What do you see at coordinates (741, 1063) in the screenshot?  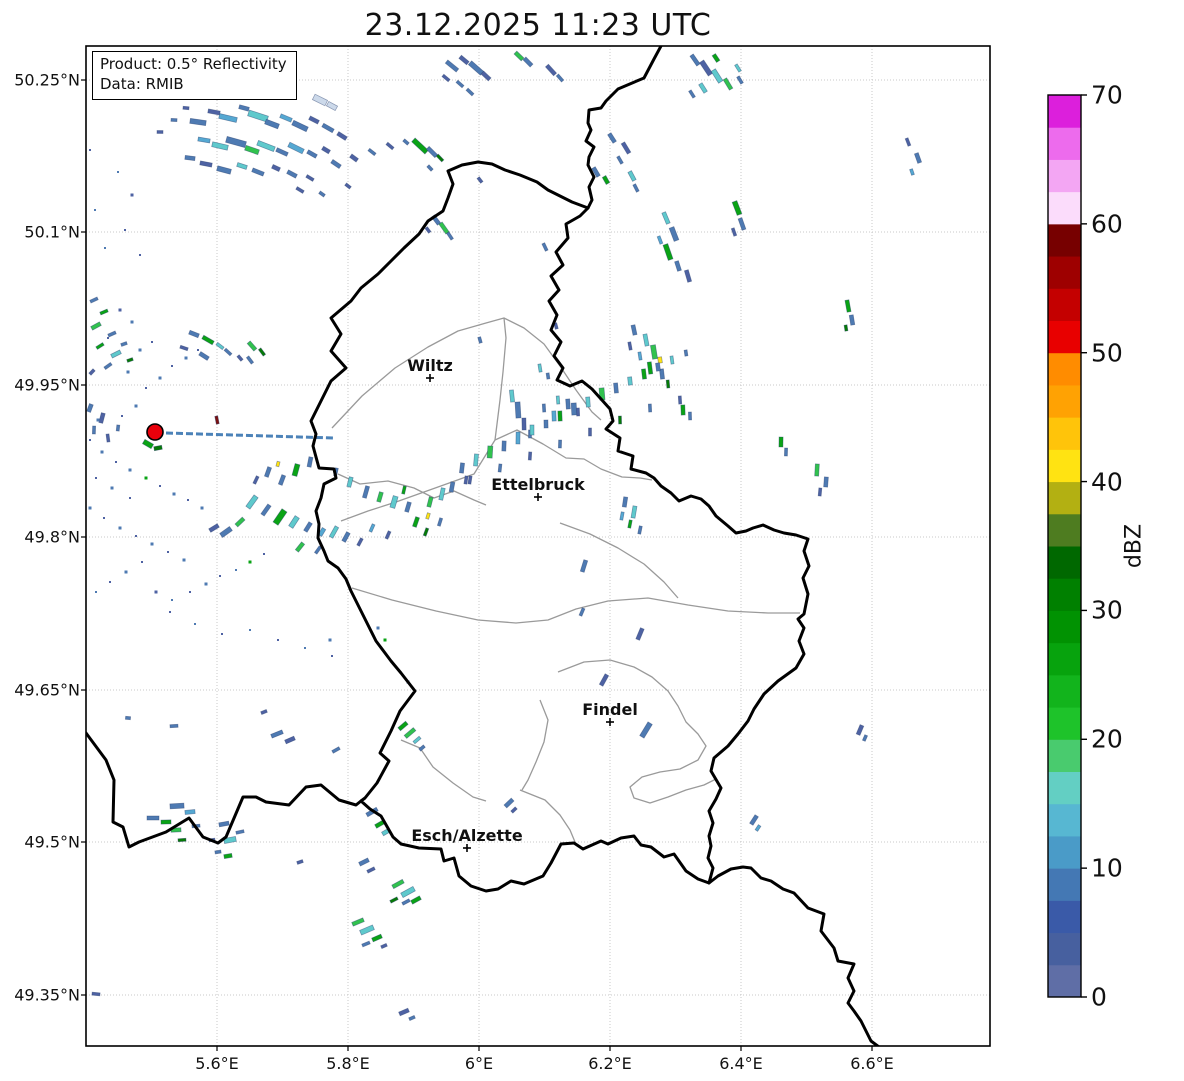 I see `x-axis-tick-label: 6.4°E` at bounding box center [741, 1063].